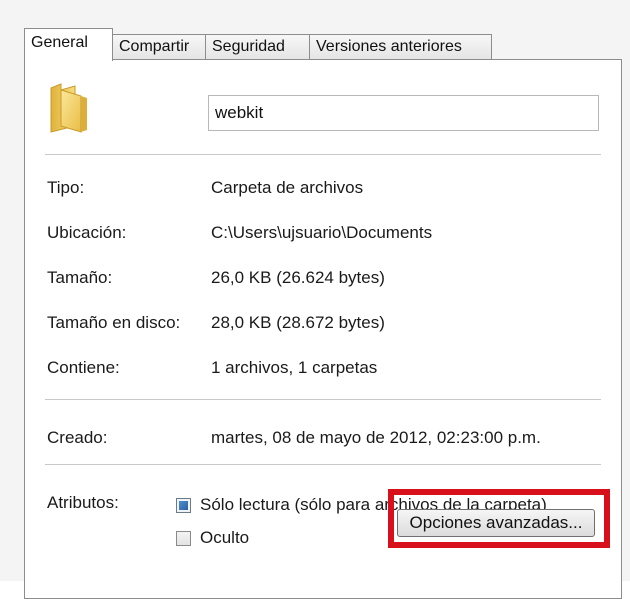 Image resolution: width=630 pixels, height=599 pixels. Describe the element at coordinates (294, 367) in the screenshot. I see `contiene-value: 1 archivos, 1 carpetas` at that location.